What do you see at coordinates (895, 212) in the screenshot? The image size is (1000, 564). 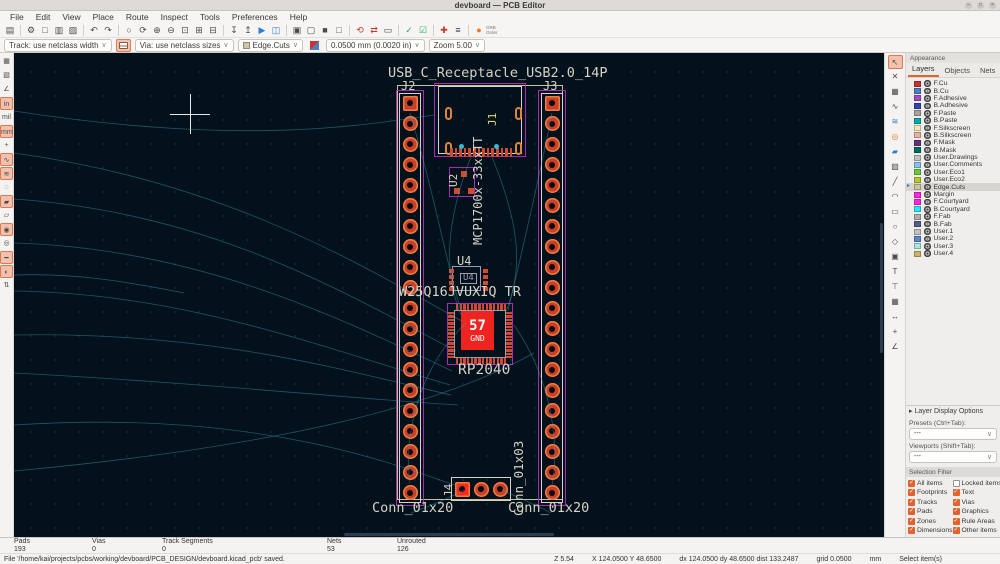 I see `draw-rectangle-button: ▭` at bounding box center [895, 212].